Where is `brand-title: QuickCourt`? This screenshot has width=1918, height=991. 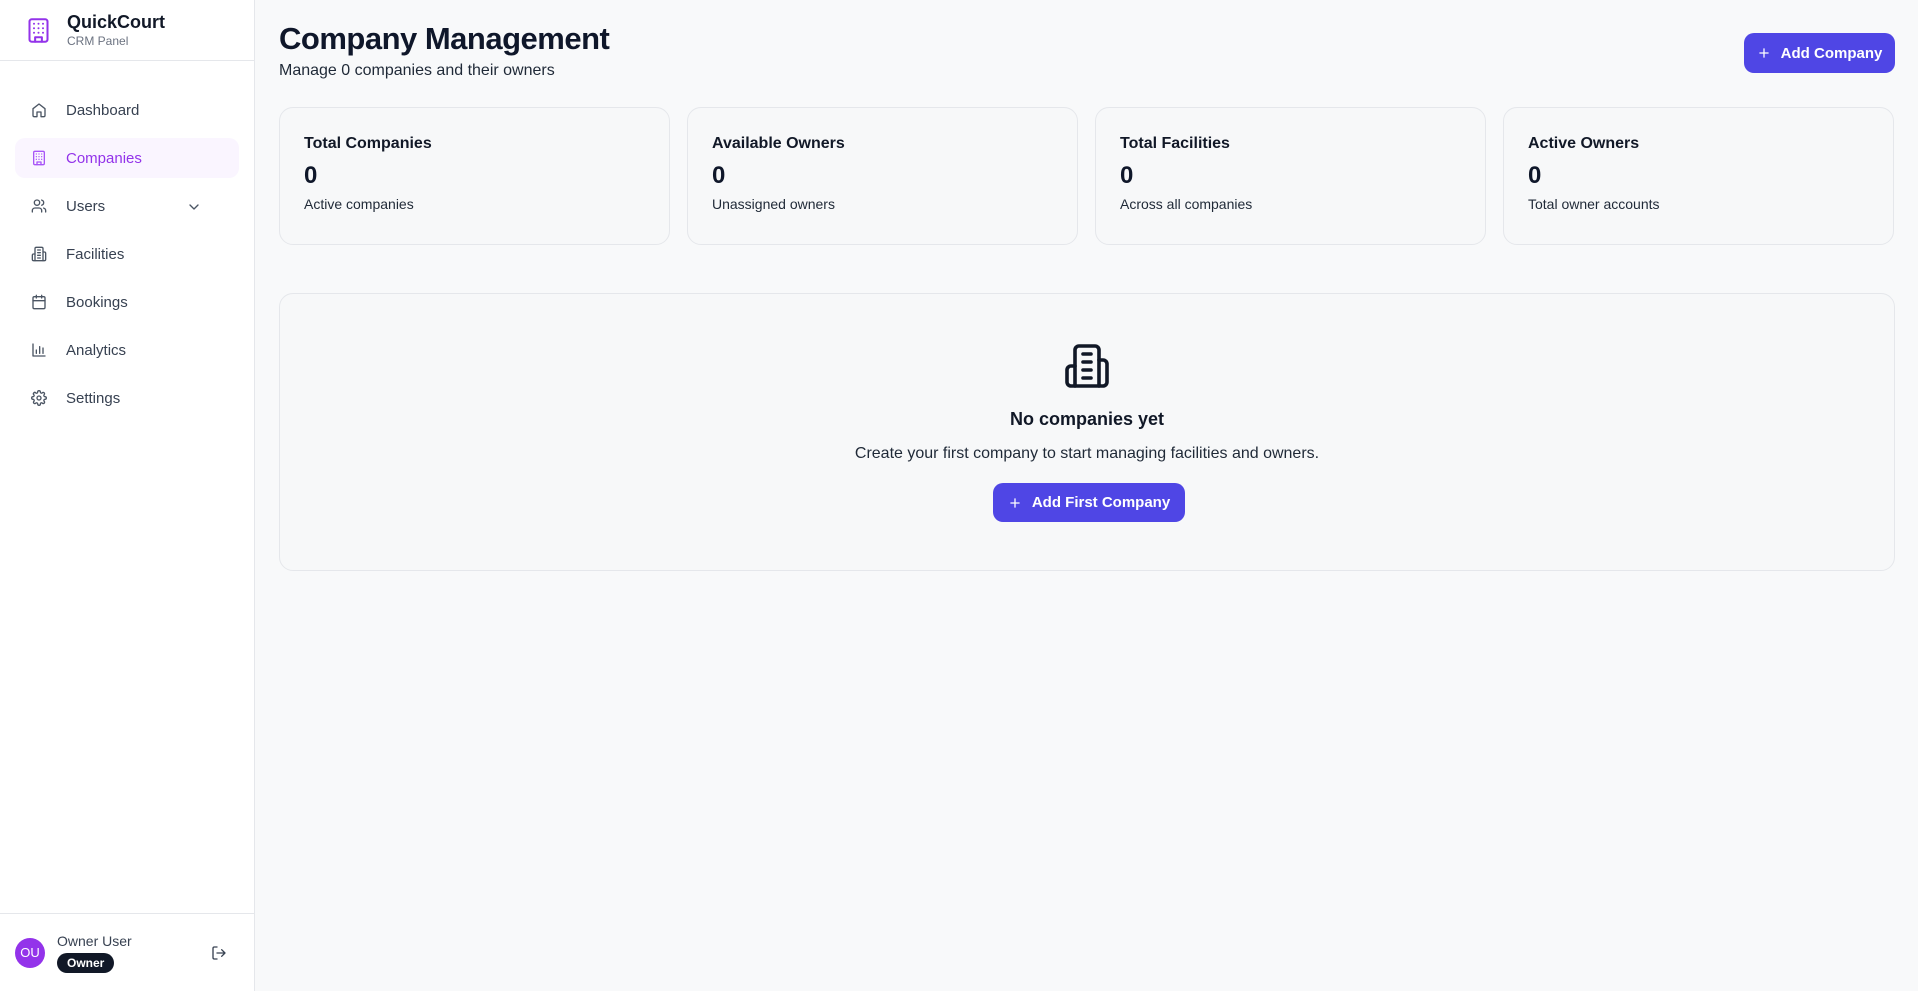
brand-title: QuickCourt is located at coordinates (116, 22).